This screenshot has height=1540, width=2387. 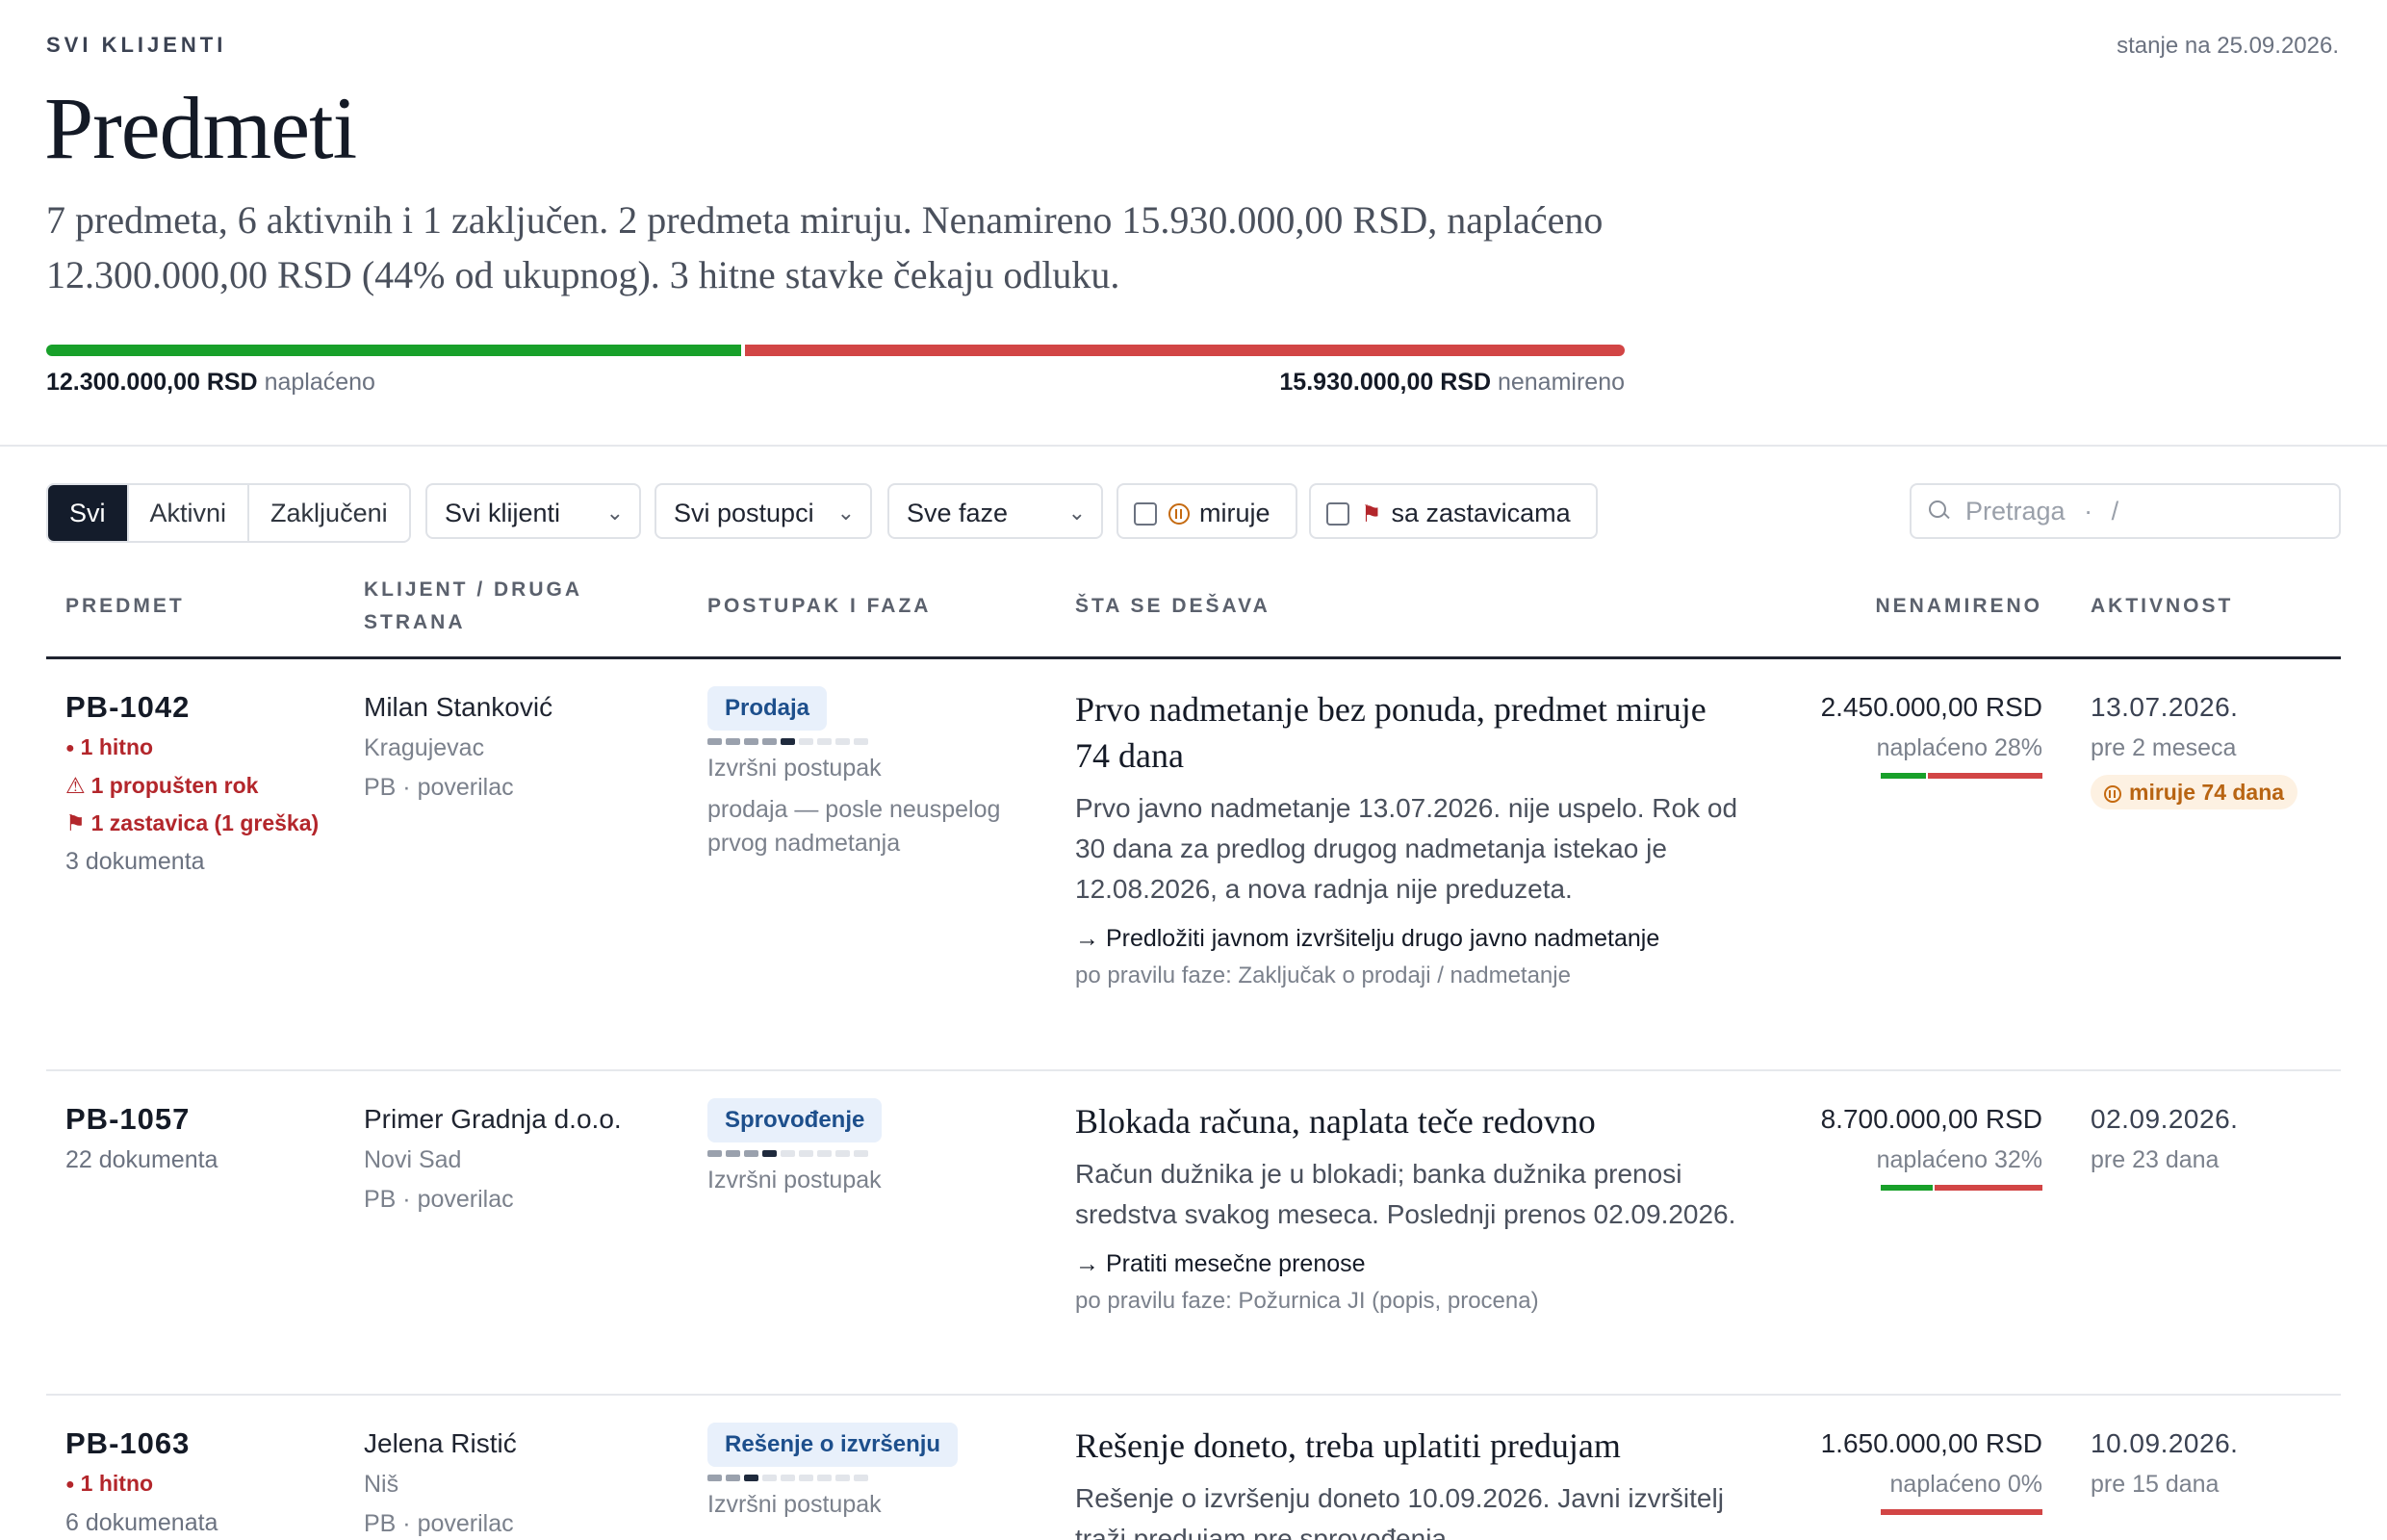 What do you see at coordinates (1481, 513) in the screenshot?
I see `flagged-filter-label: sa zastavicama` at bounding box center [1481, 513].